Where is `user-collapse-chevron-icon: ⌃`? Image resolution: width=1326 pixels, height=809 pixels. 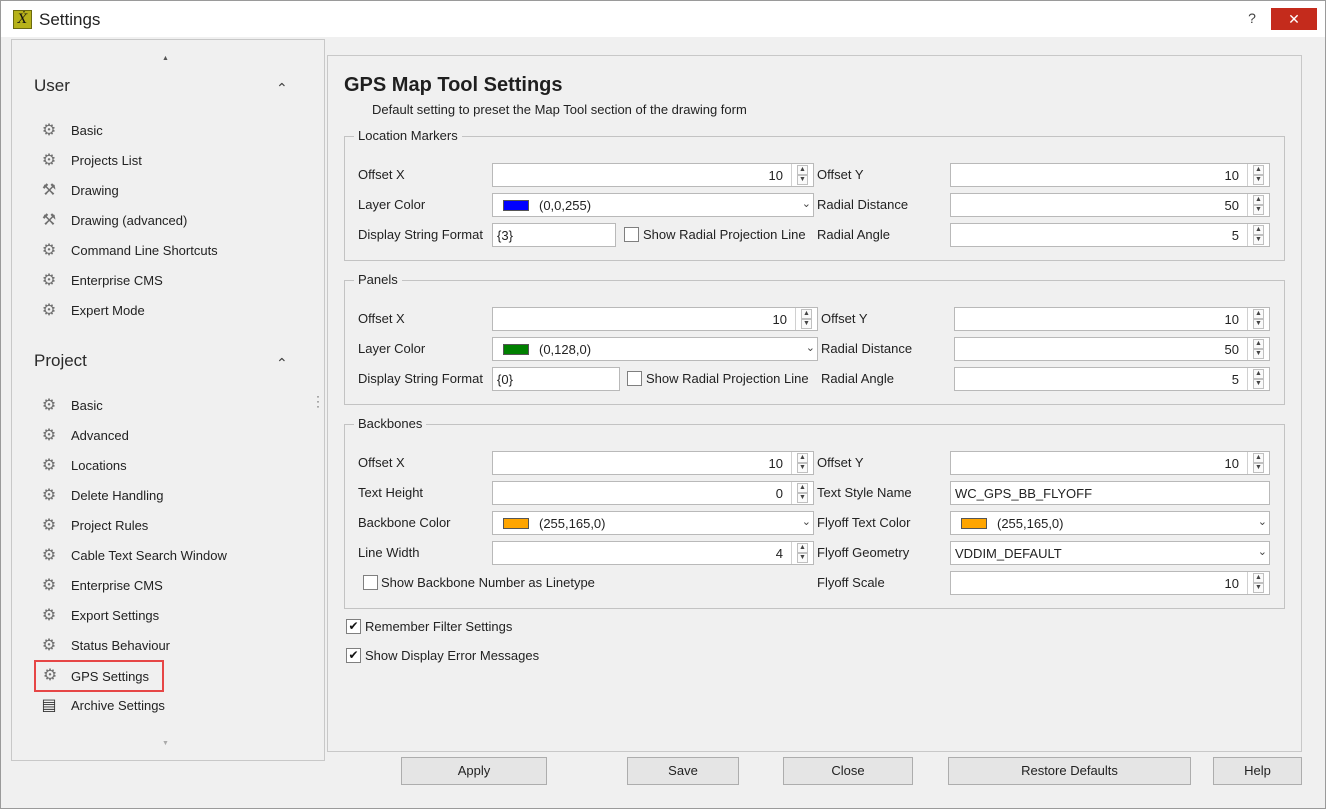
user-collapse-chevron-icon: ⌃ is located at coordinates (282, 88).